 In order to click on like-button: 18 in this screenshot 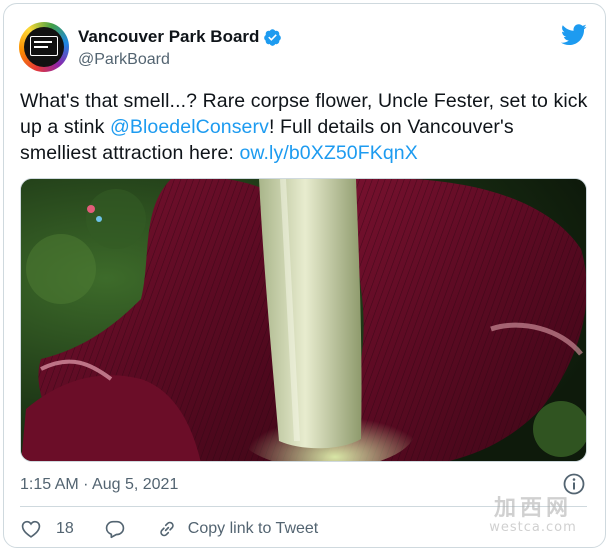, I will do `click(47, 529)`.